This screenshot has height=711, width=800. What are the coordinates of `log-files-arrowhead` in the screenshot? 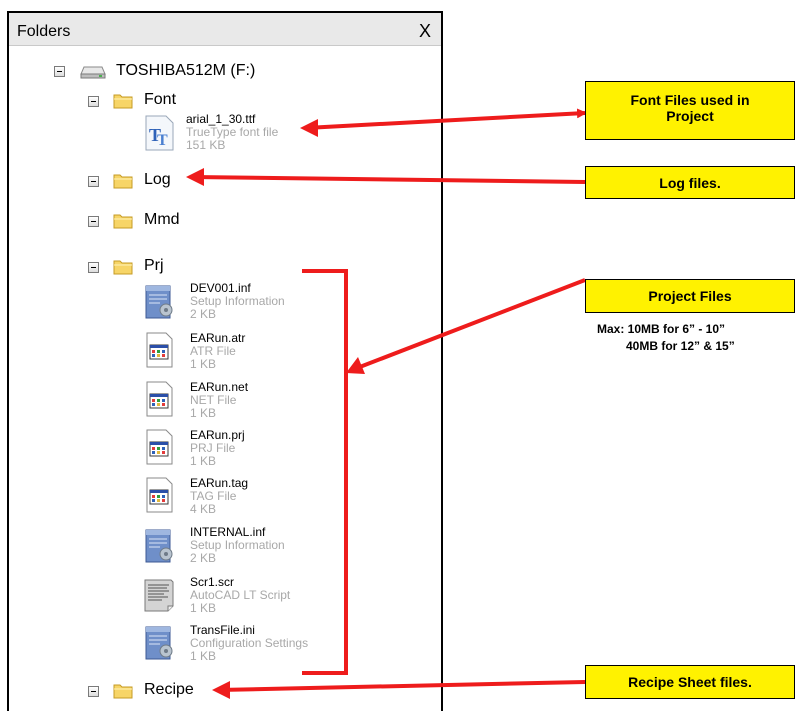 It's located at (195, 177).